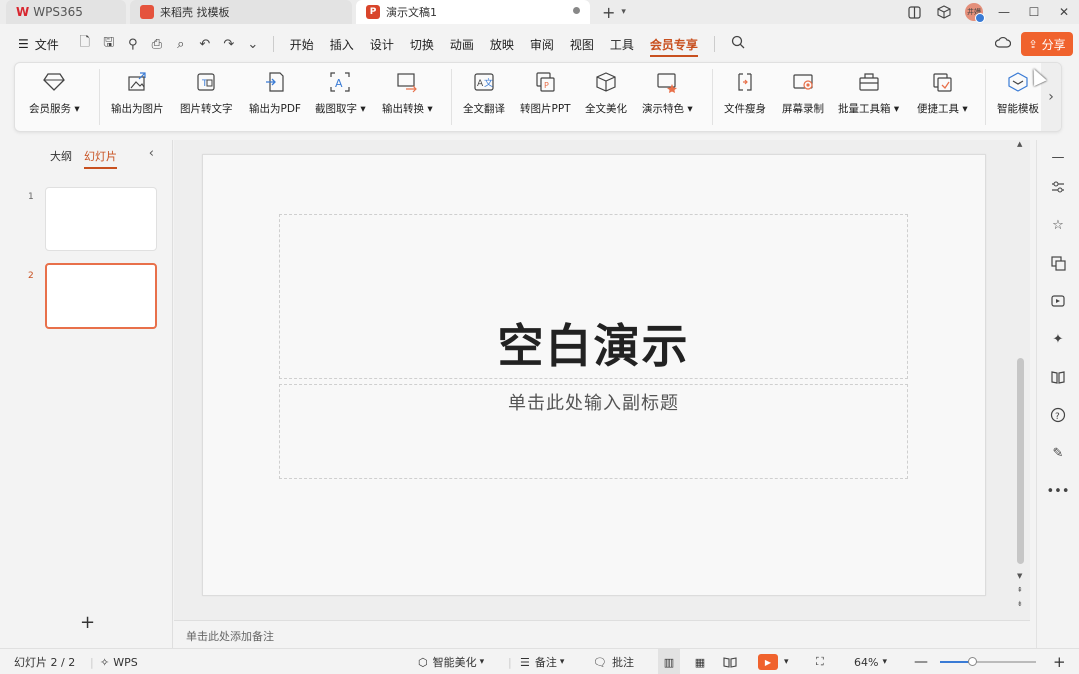 The height and width of the screenshot is (674, 1079). Describe the element at coordinates (820, 661) in the screenshot. I see `fit-window-icon: ⛶` at that location.